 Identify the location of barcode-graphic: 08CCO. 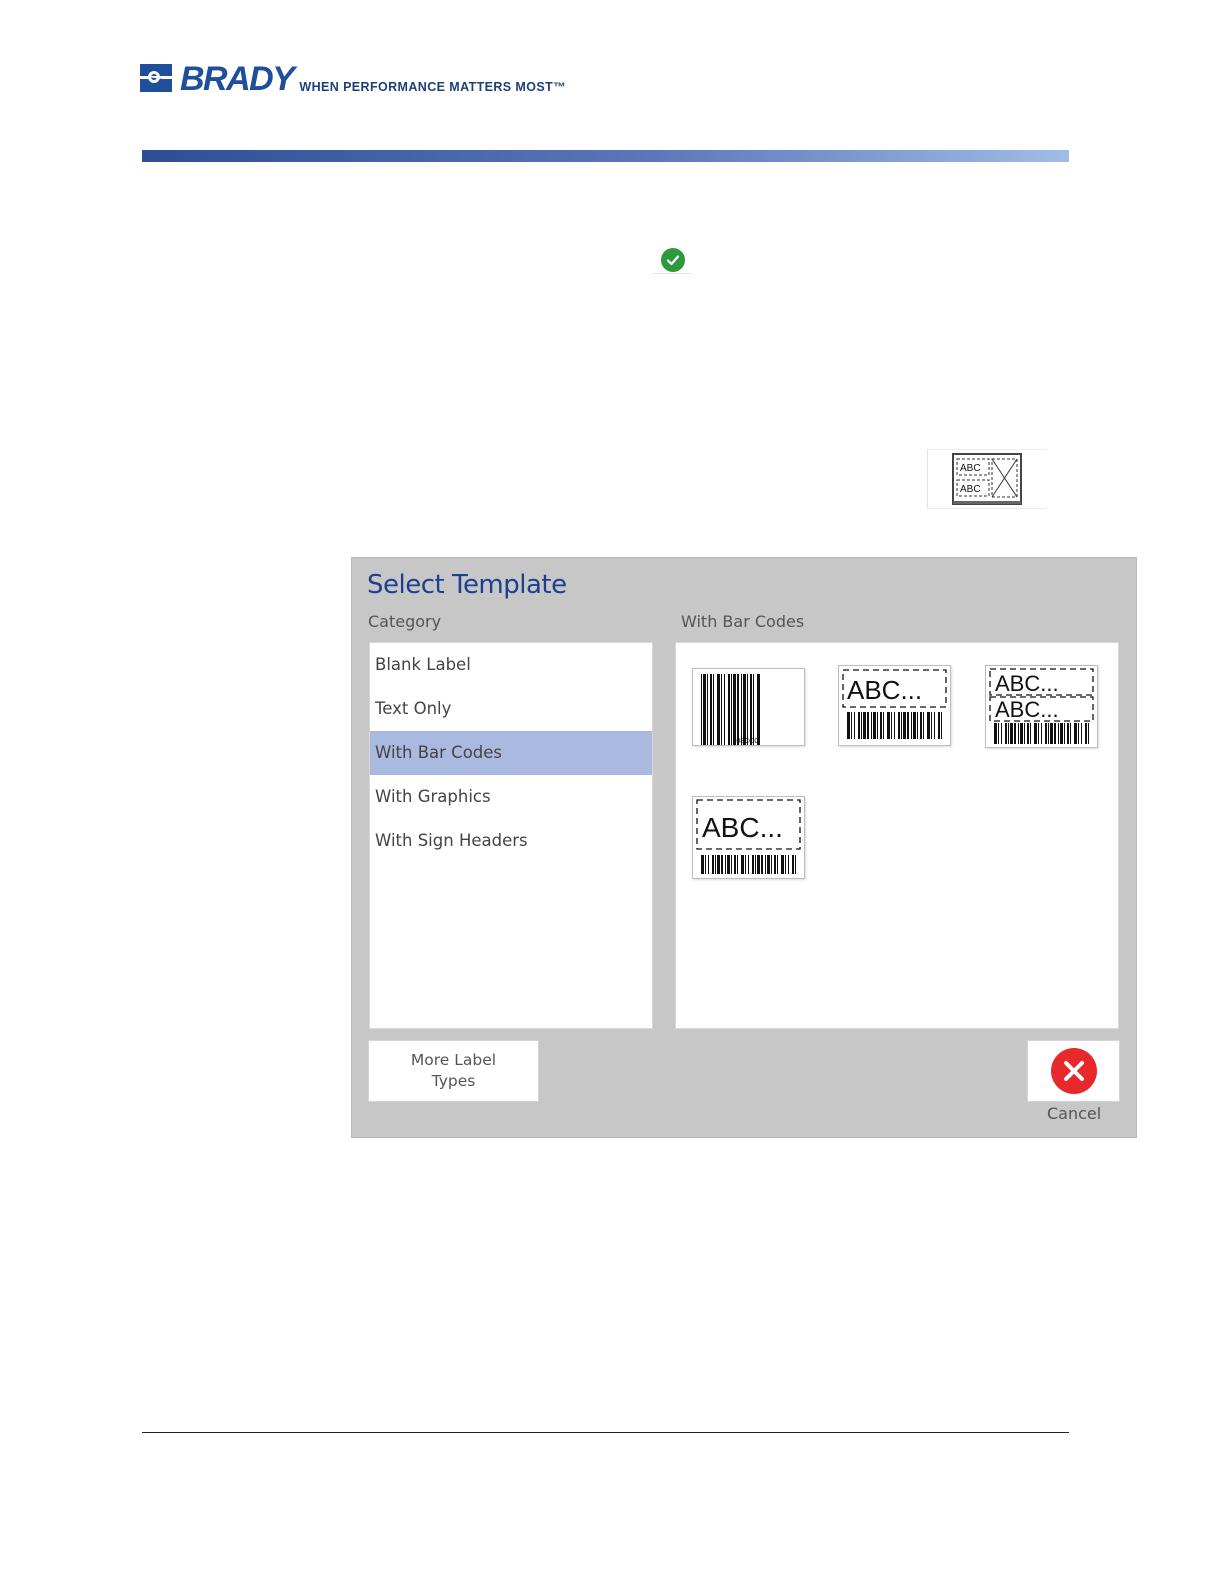
(730, 723).